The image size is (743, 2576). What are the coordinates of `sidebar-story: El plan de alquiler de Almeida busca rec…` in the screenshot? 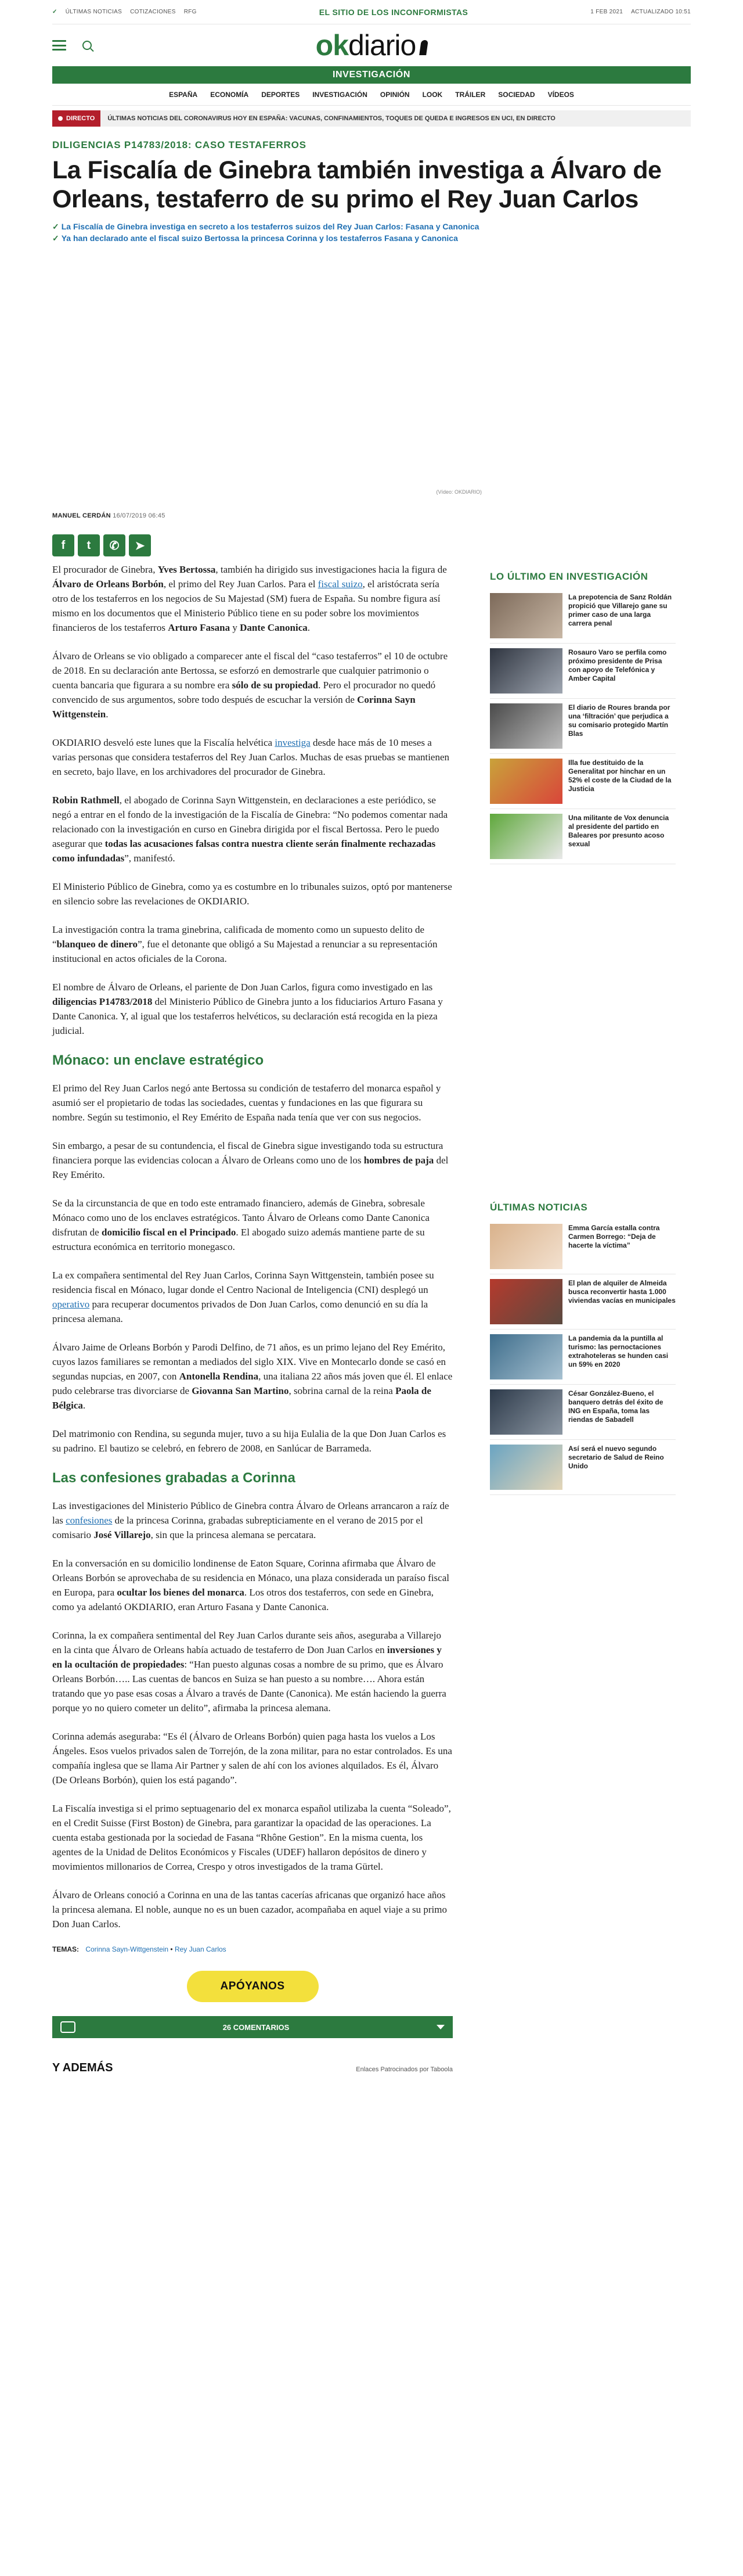 It's located at (583, 1302).